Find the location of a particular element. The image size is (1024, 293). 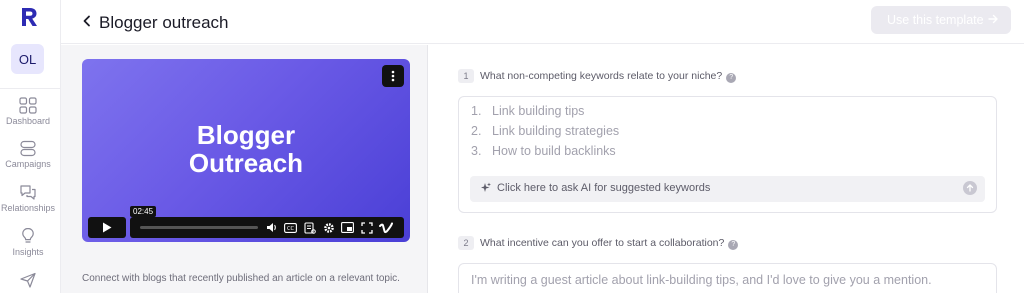

list-item: 1. Link building tips is located at coordinates (528, 111).